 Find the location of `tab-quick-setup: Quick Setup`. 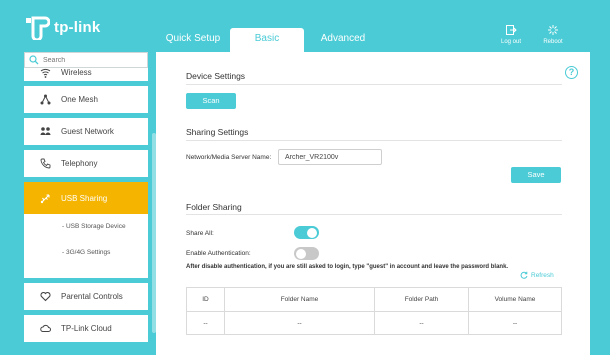

tab-quick-setup: Quick Setup is located at coordinates (193, 40).